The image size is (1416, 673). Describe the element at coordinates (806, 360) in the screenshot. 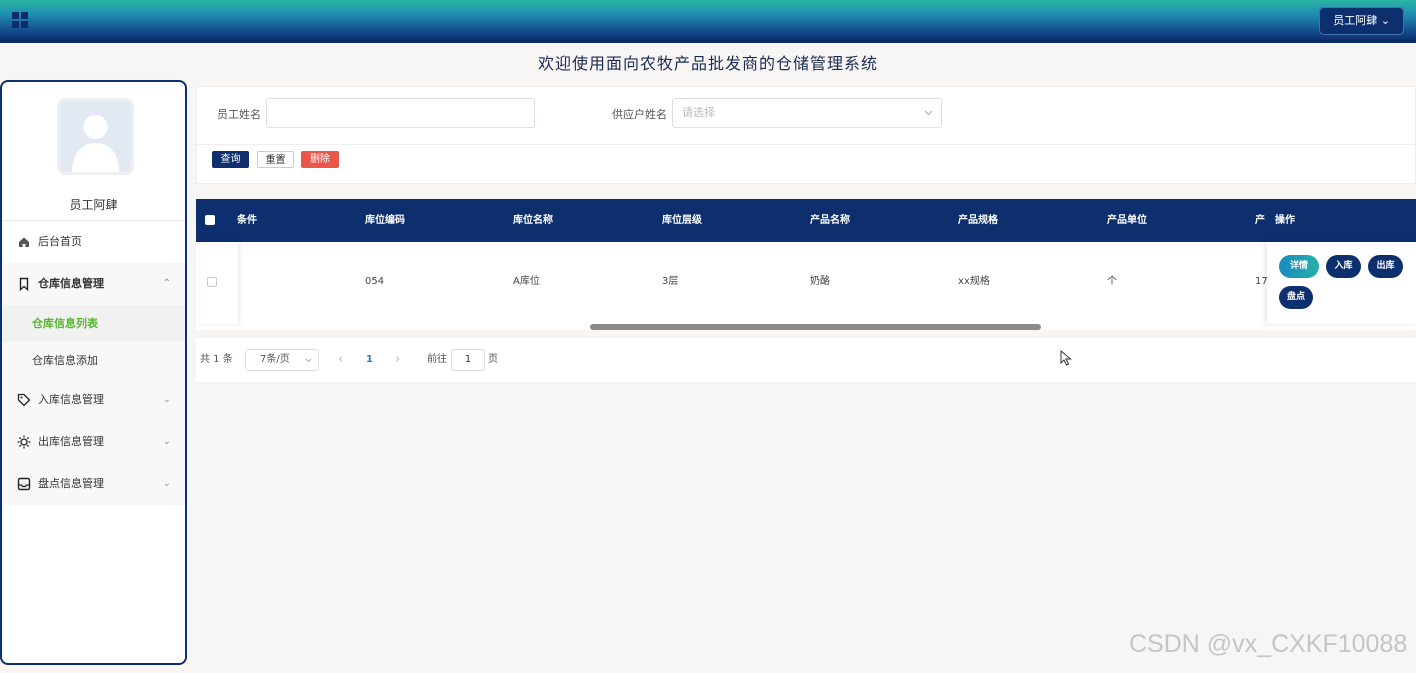

I see `pagination: 共 1 条 7条/页 ‹ 1 › 前往 1 页` at that location.